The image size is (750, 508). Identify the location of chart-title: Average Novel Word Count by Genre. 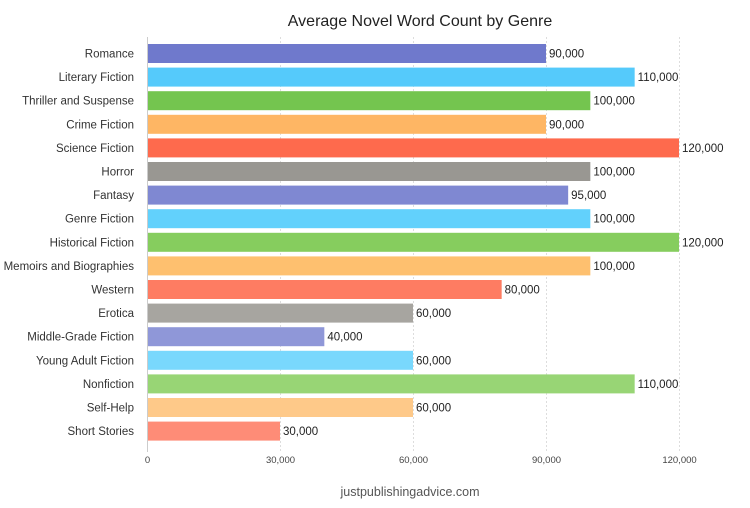
(420, 21).